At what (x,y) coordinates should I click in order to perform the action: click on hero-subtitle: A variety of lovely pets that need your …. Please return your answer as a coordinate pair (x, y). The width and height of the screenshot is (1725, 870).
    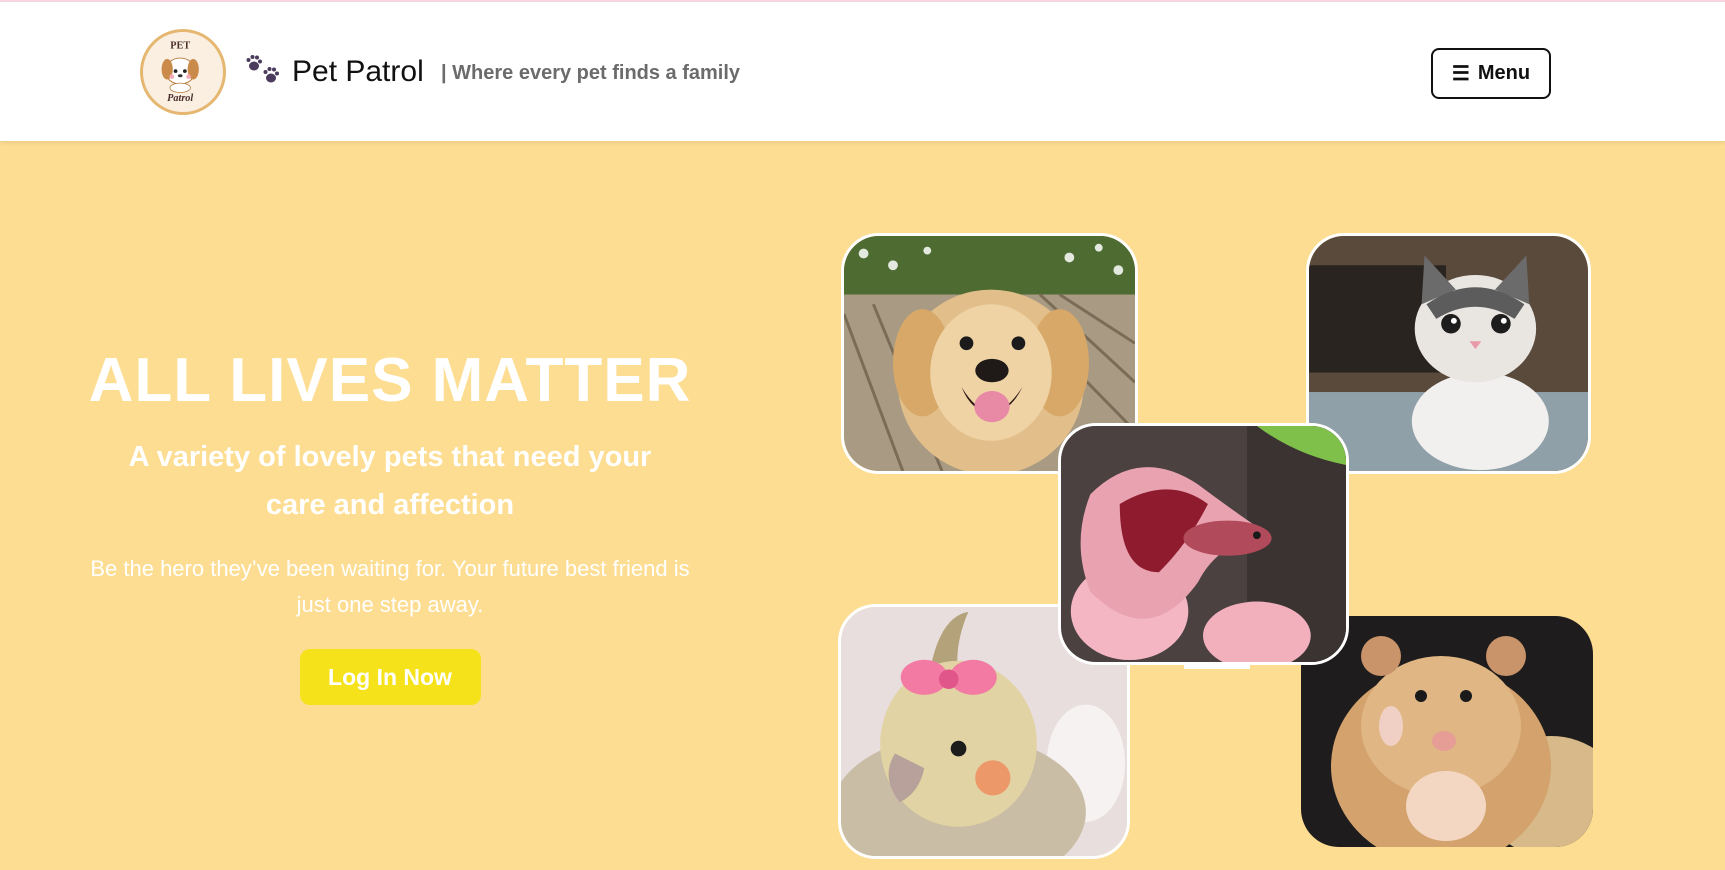
    Looking at the image, I should click on (390, 481).